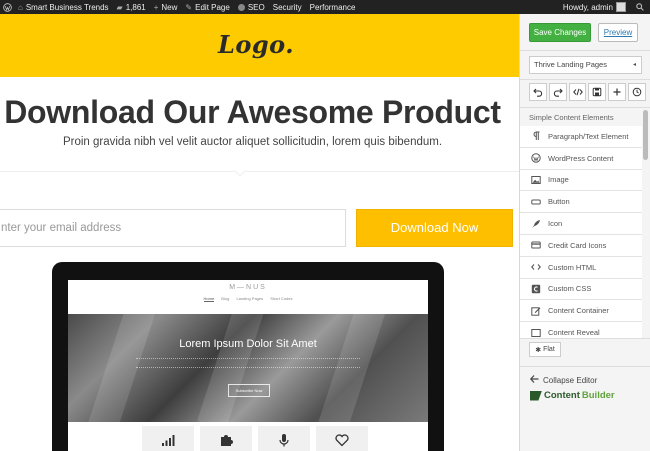 This screenshot has width=650, height=451. I want to click on mockup-logo: M—NUS, so click(248, 287).